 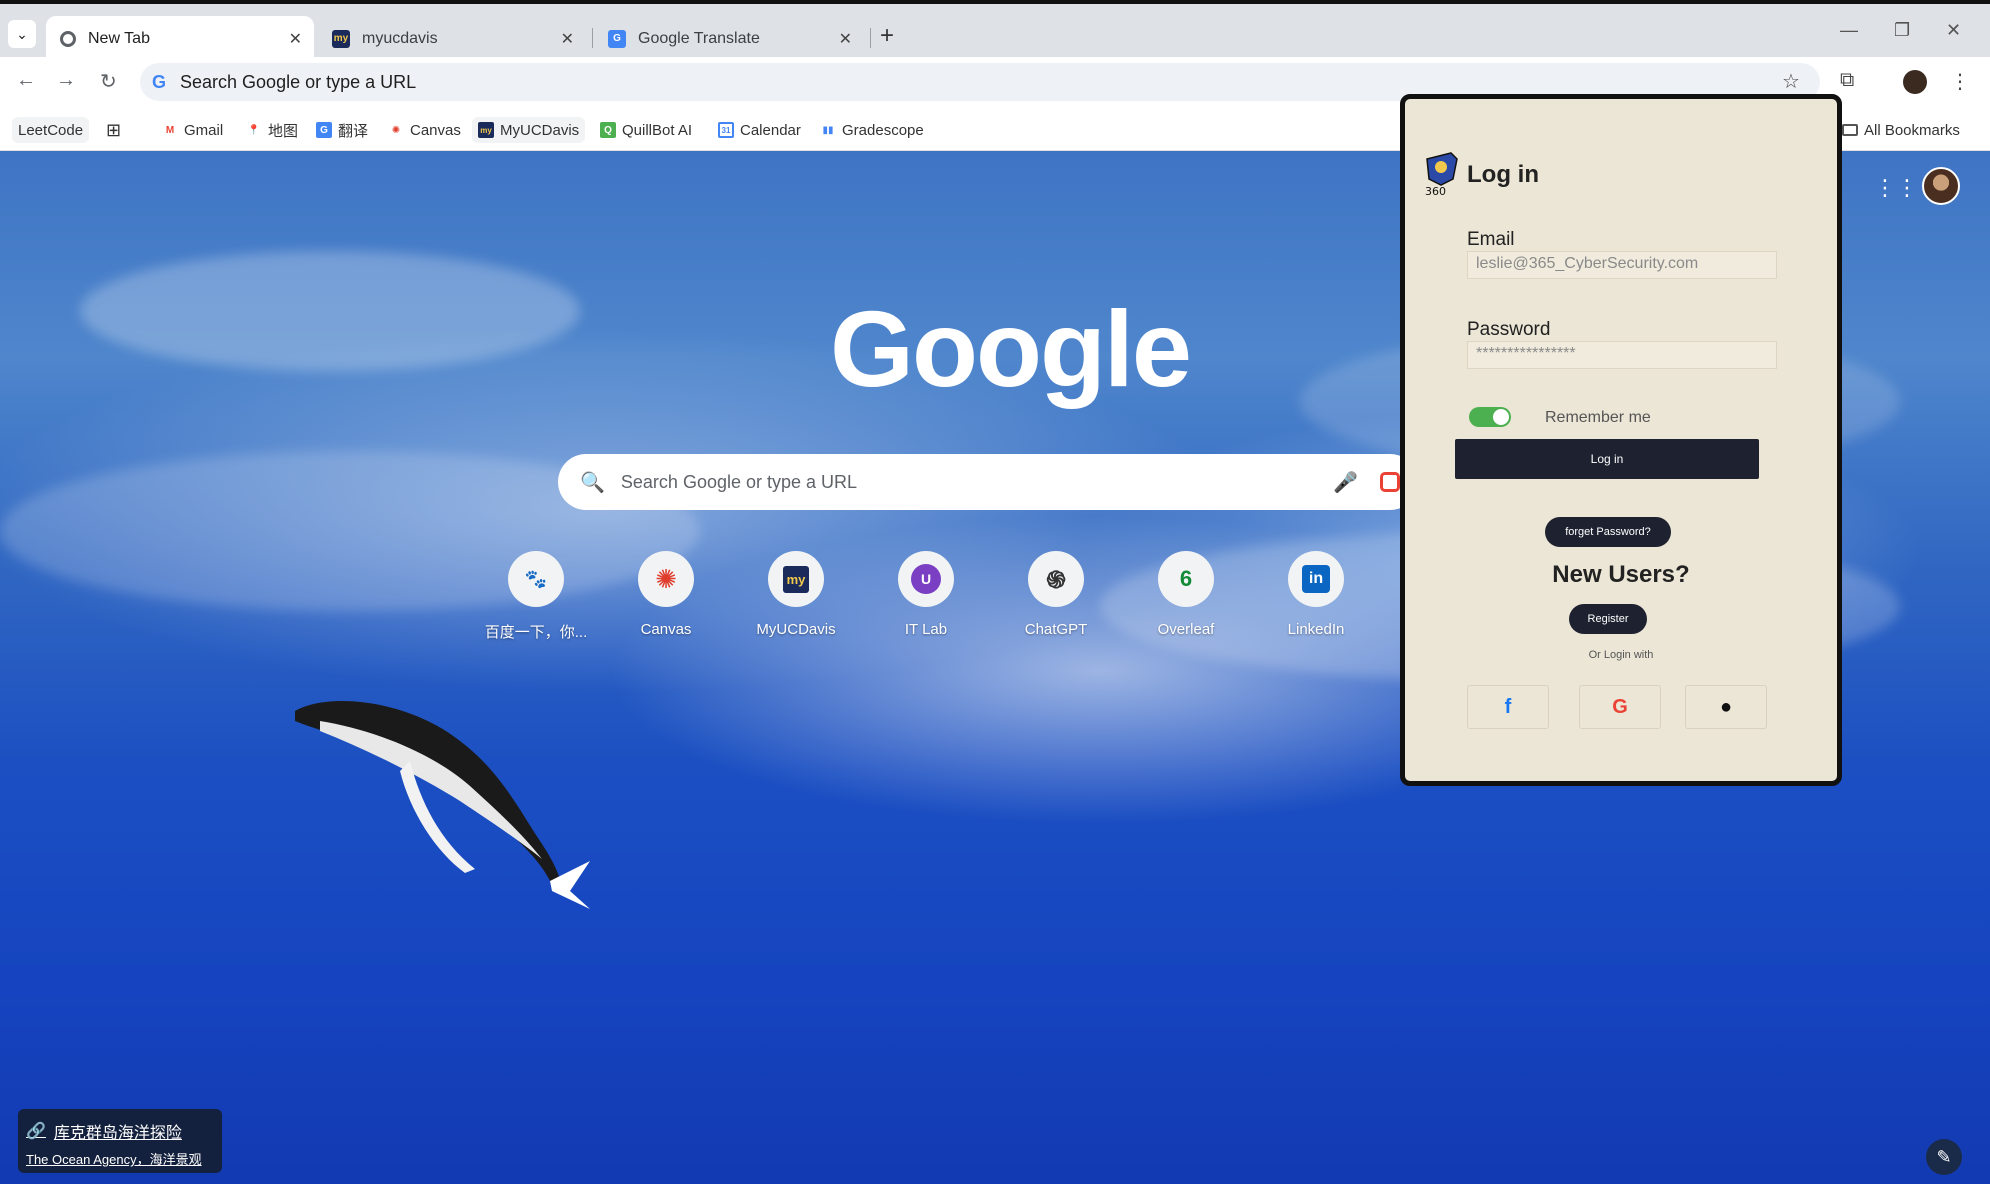 What do you see at coordinates (1441, 174) in the screenshot?
I see `security-shield-logo: 360` at bounding box center [1441, 174].